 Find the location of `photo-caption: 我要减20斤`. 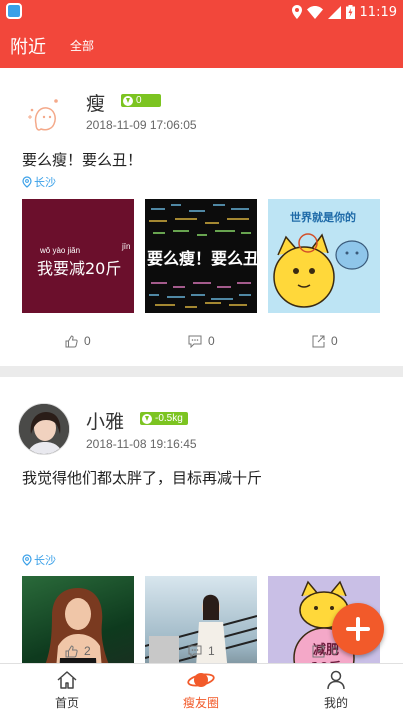

photo-caption: 我要减20斤 is located at coordinates (79, 268).